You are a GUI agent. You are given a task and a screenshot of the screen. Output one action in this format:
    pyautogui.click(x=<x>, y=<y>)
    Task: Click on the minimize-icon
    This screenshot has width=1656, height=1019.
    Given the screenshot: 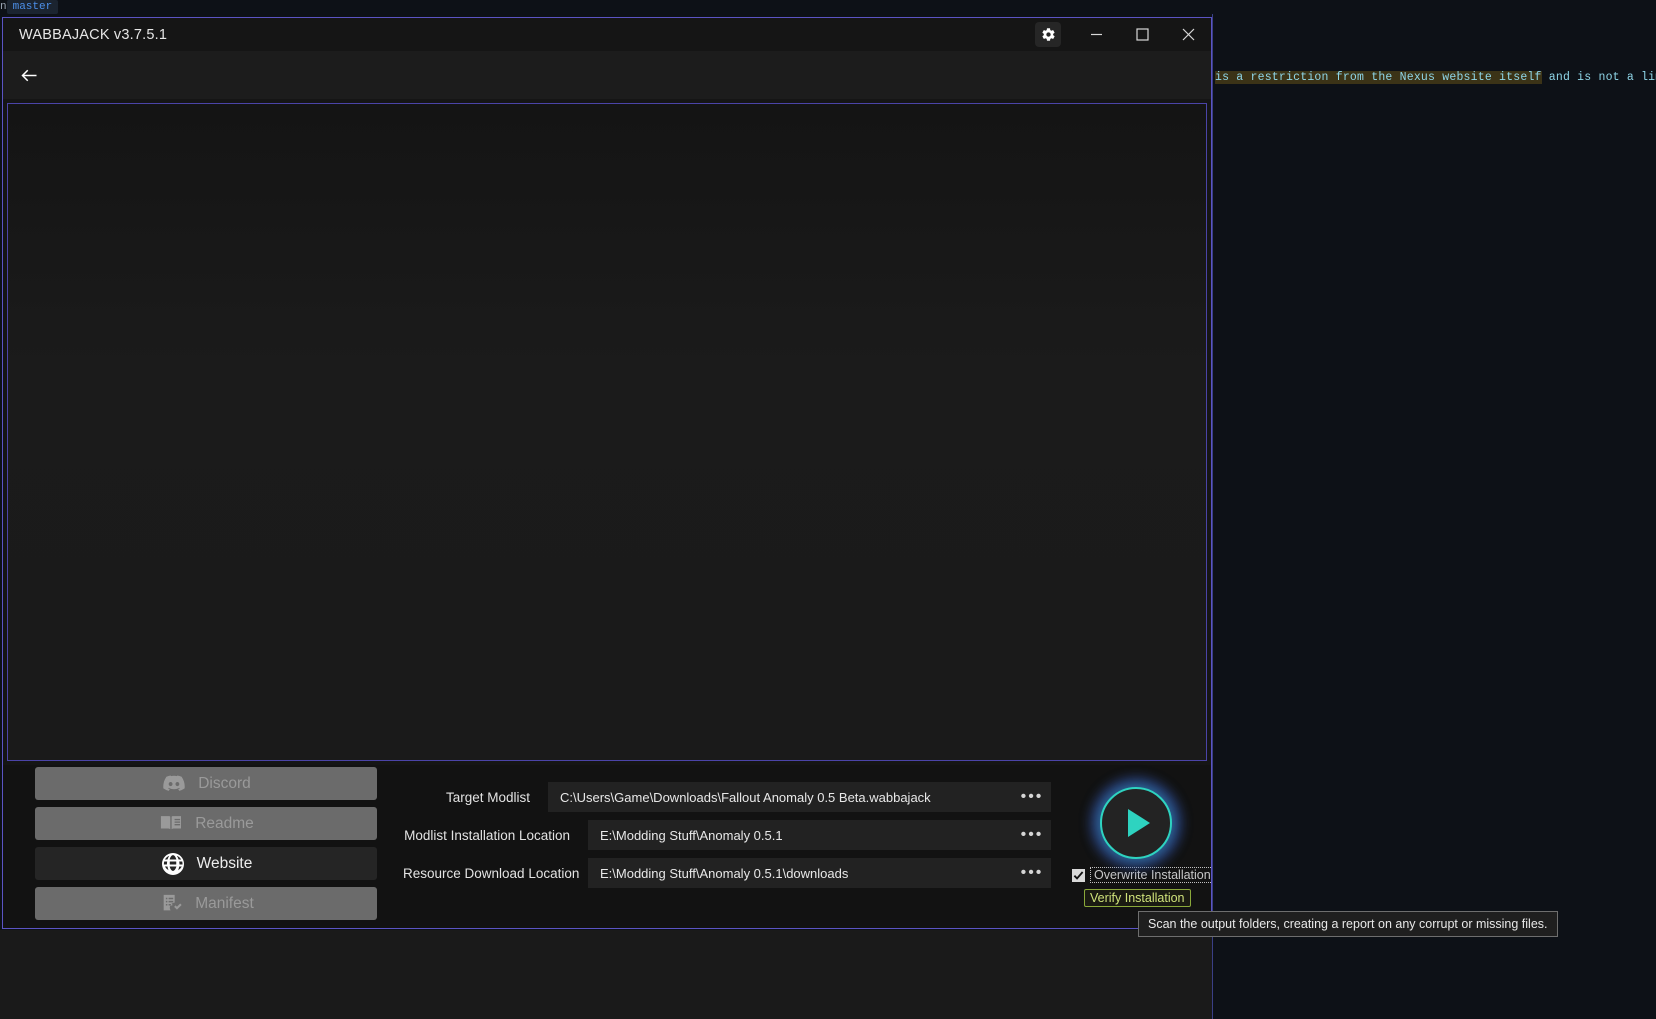 What is the action you would take?
    pyautogui.click(x=1096, y=34)
    